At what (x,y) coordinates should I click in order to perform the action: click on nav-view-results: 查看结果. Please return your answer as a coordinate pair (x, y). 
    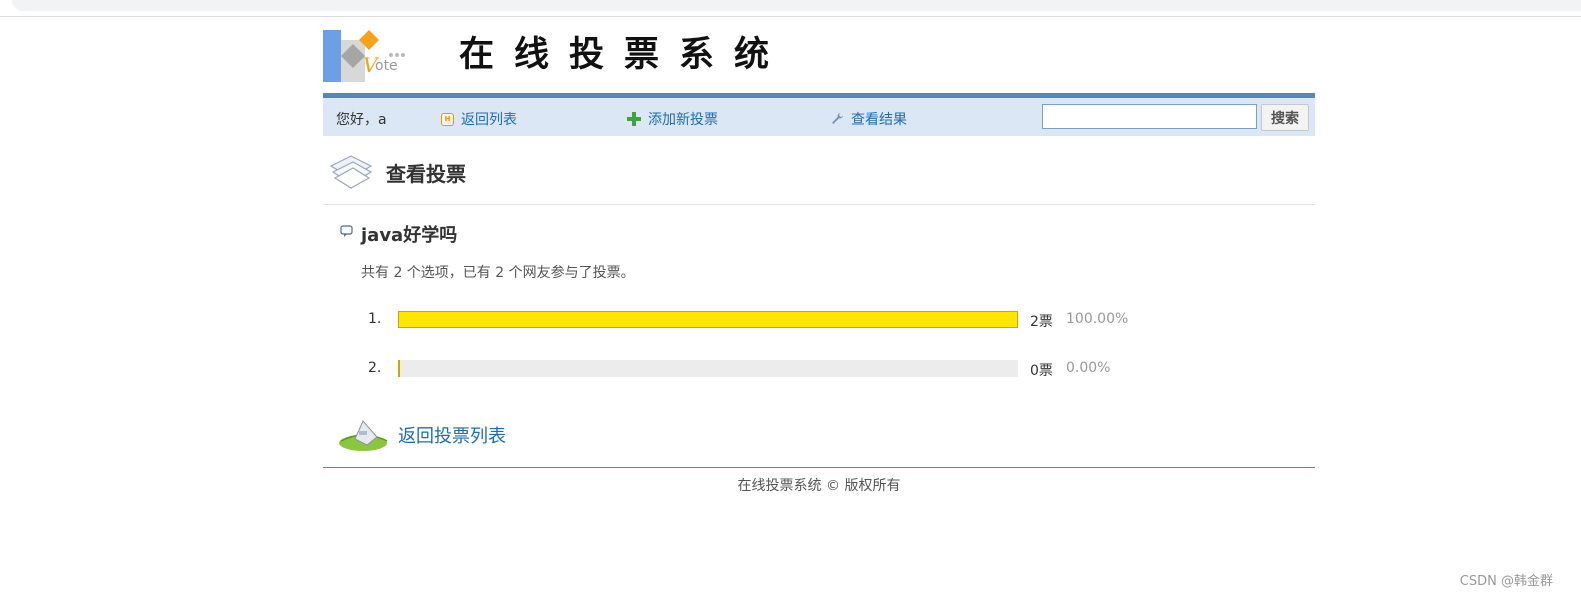
    Looking at the image, I should click on (868, 119).